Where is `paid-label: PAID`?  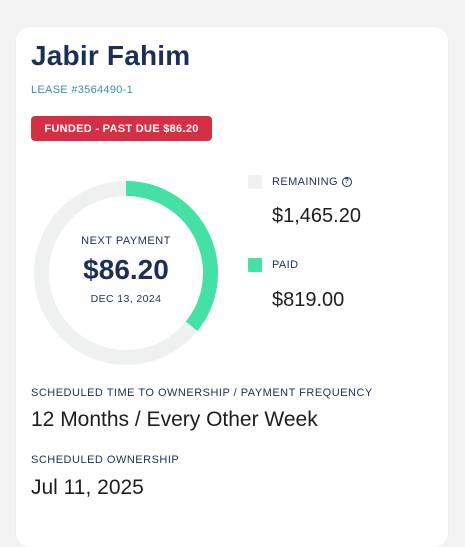
paid-label: PAID is located at coordinates (285, 265).